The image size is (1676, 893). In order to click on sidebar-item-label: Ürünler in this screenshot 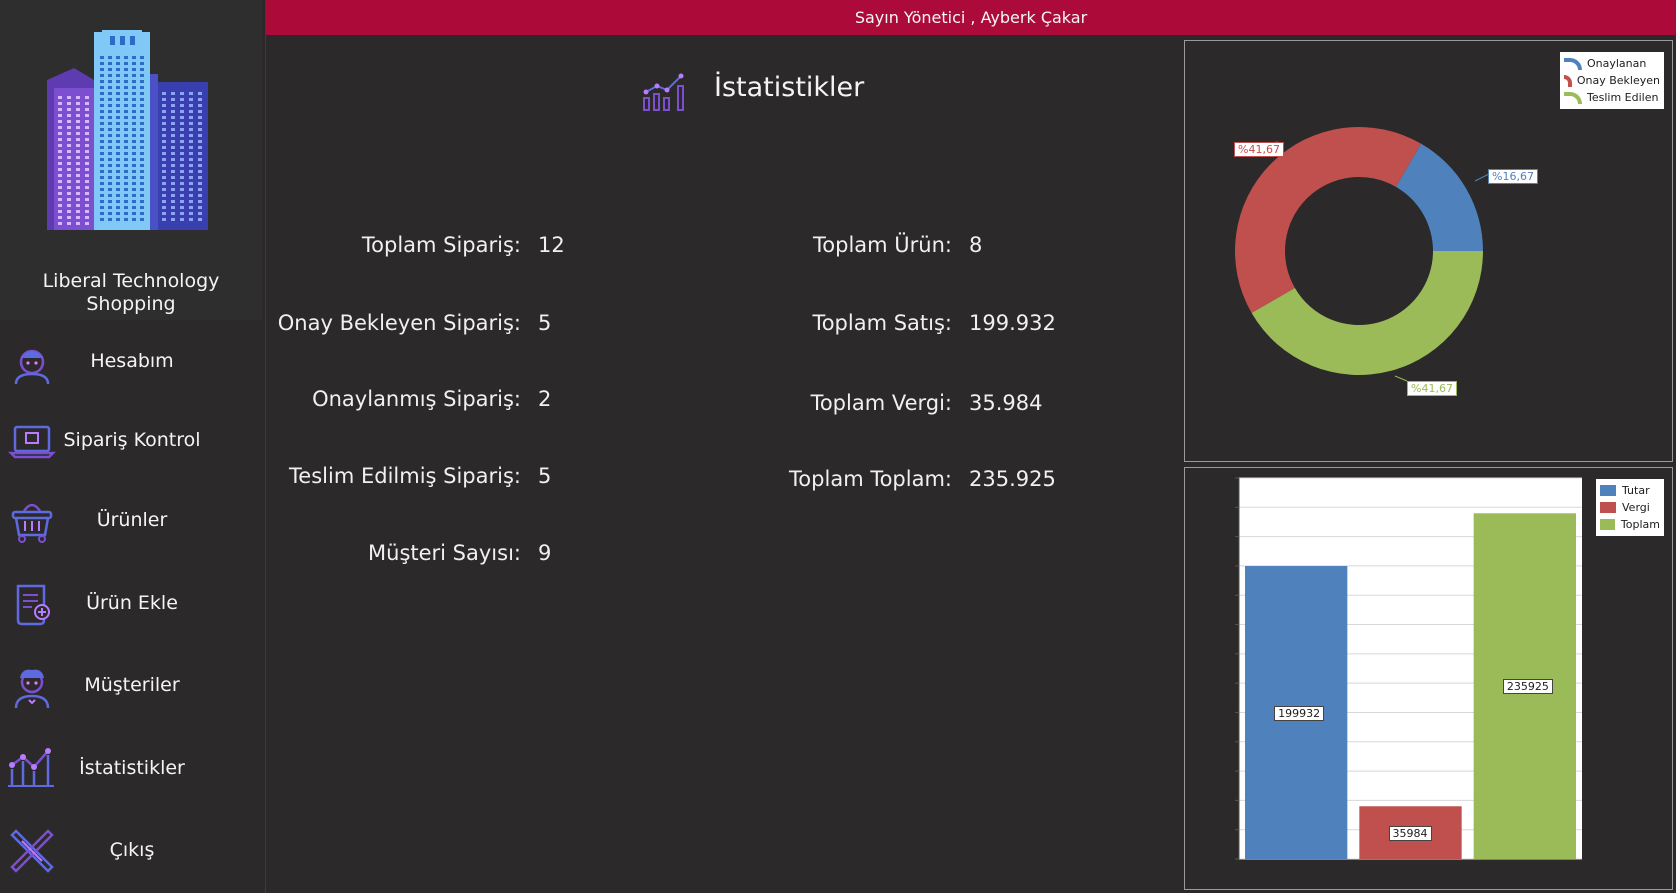, I will do `click(132, 520)`.